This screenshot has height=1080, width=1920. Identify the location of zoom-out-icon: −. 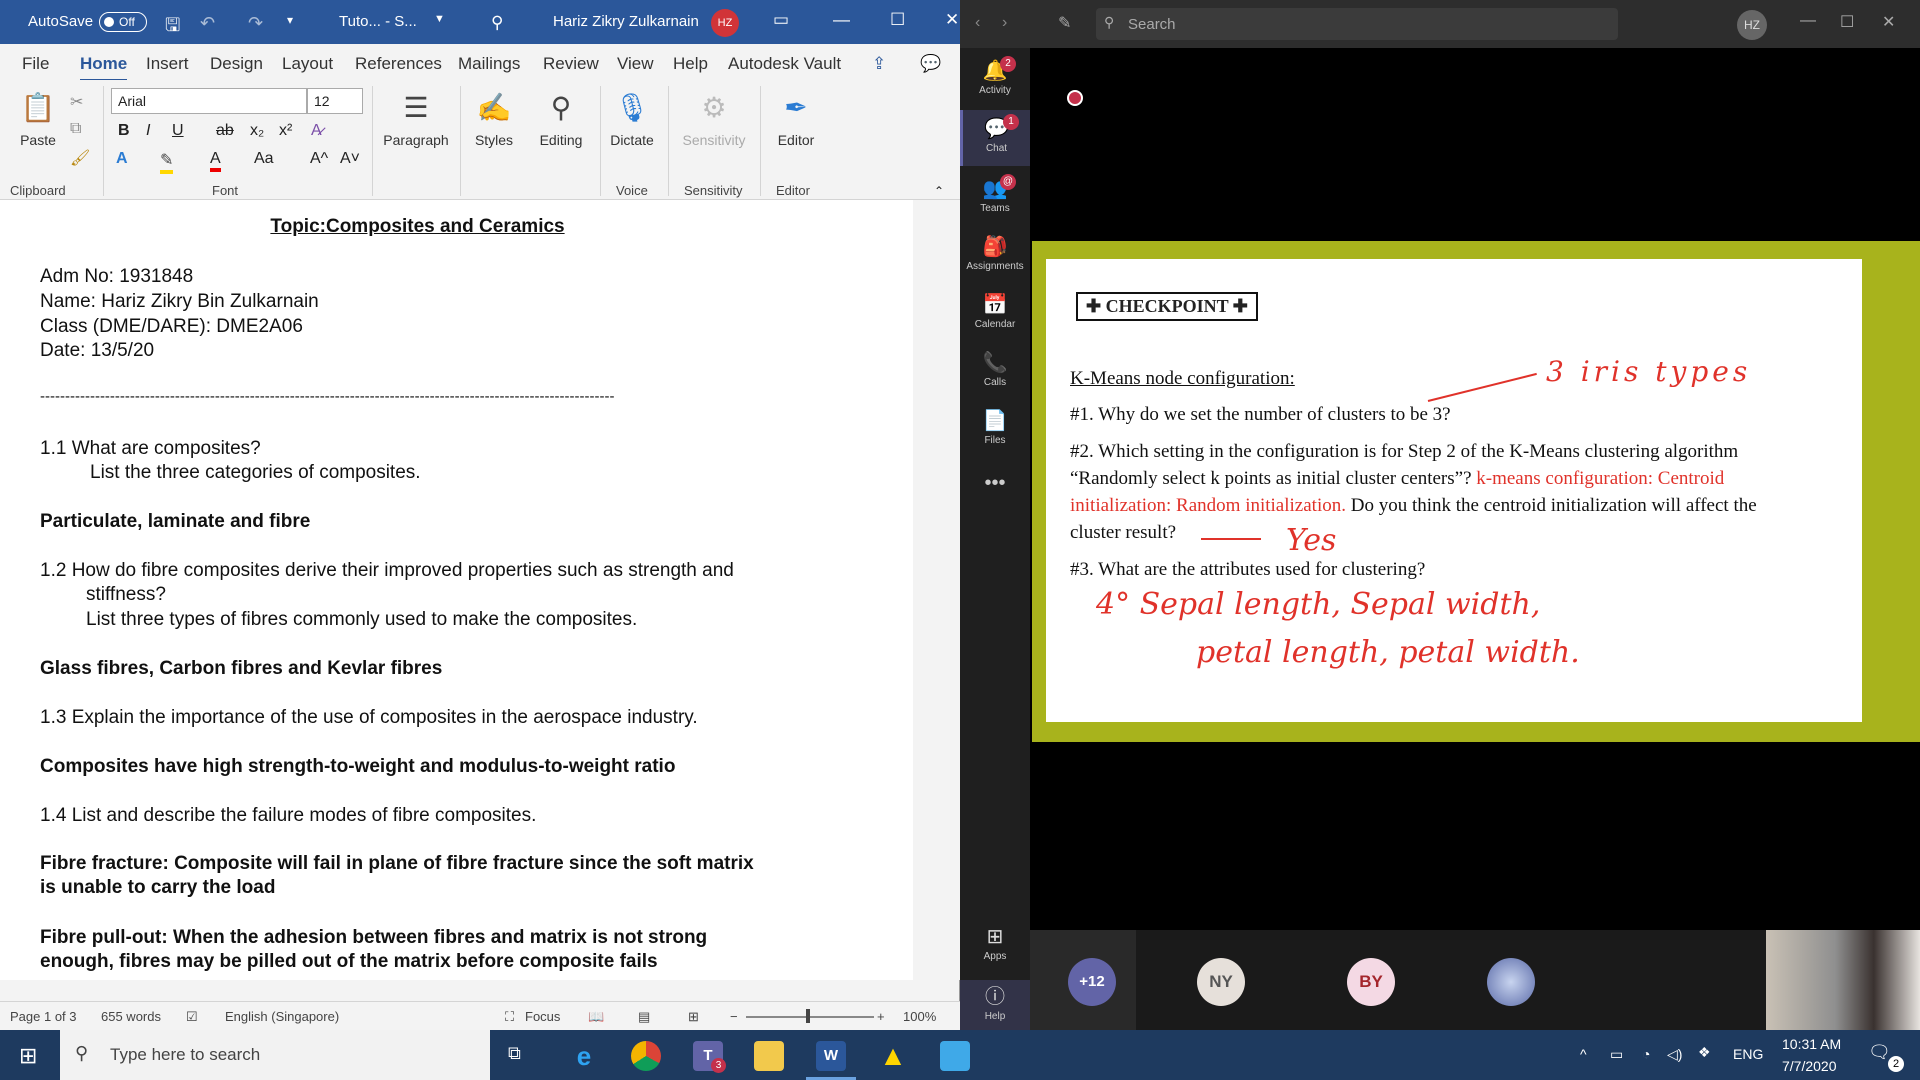
(734, 1016).